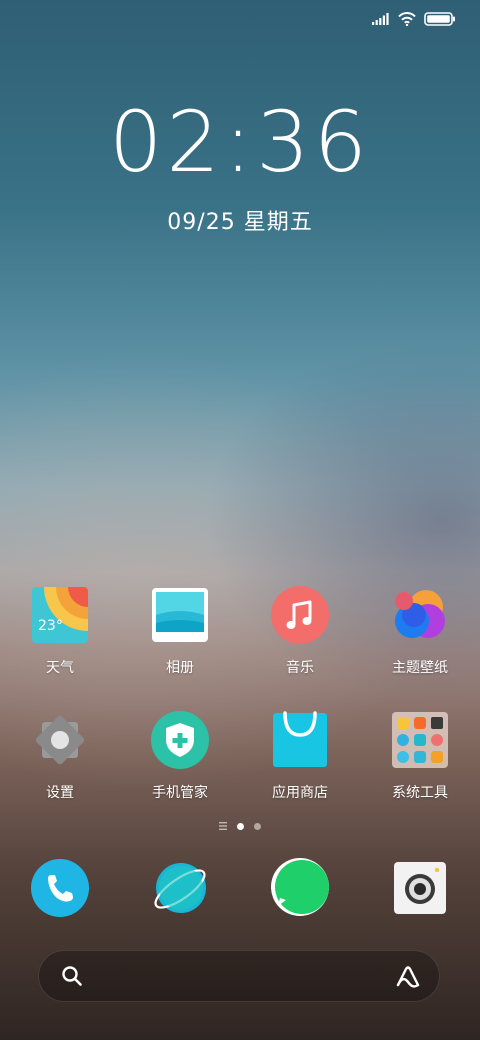 This screenshot has width=480, height=1040. Describe the element at coordinates (60, 647) in the screenshot. I see `app-weather: 23° 天气` at that location.